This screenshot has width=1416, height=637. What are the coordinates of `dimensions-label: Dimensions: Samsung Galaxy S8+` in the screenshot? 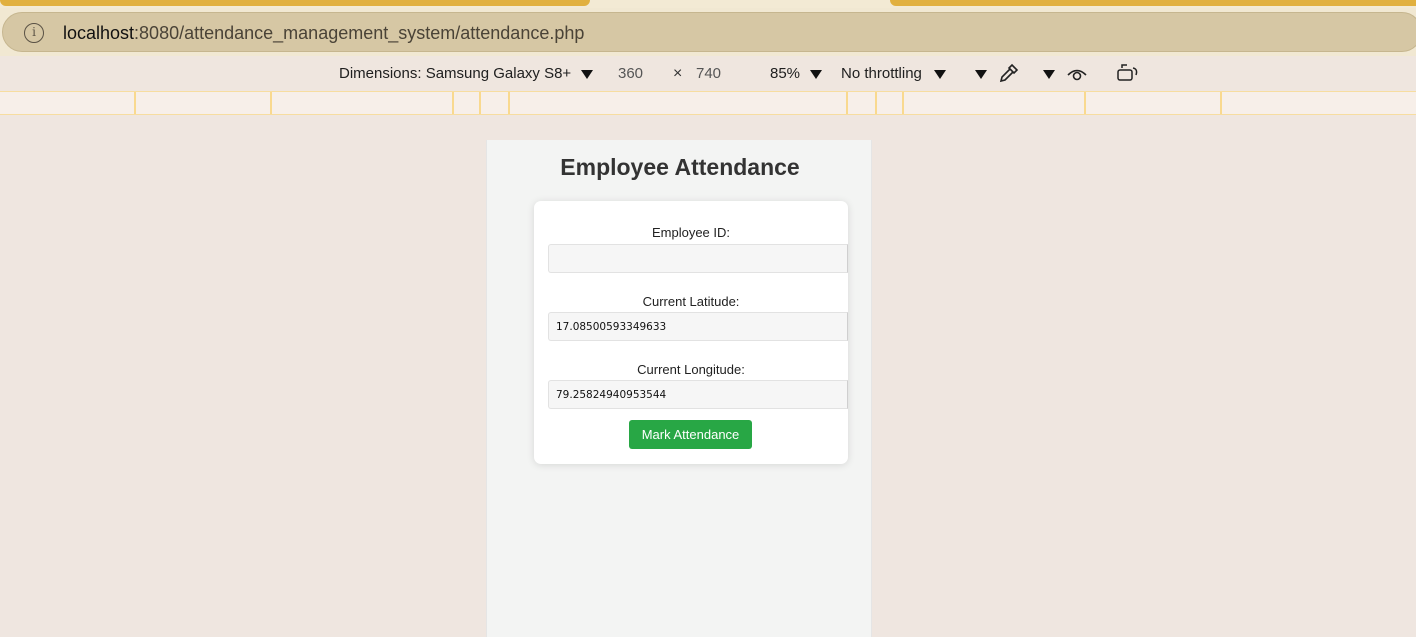 It's located at (455, 73).